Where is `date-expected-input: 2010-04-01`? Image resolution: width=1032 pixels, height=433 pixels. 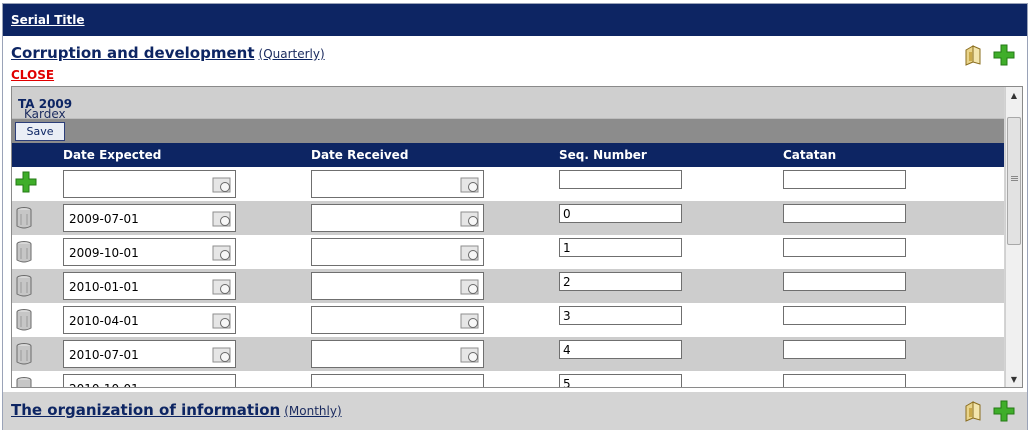
date-expected-input: 2010-04-01 is located at coordinates (149, 320).